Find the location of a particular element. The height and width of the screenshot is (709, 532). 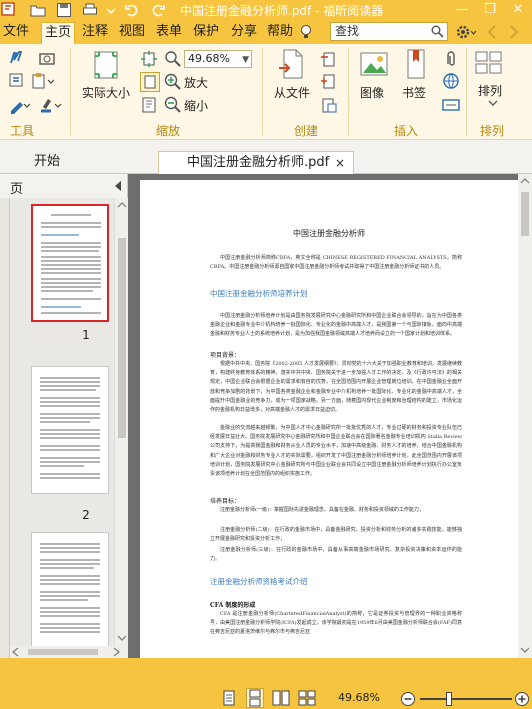

create-from-file-button: 从文件 is located at coordinates (292, 74).